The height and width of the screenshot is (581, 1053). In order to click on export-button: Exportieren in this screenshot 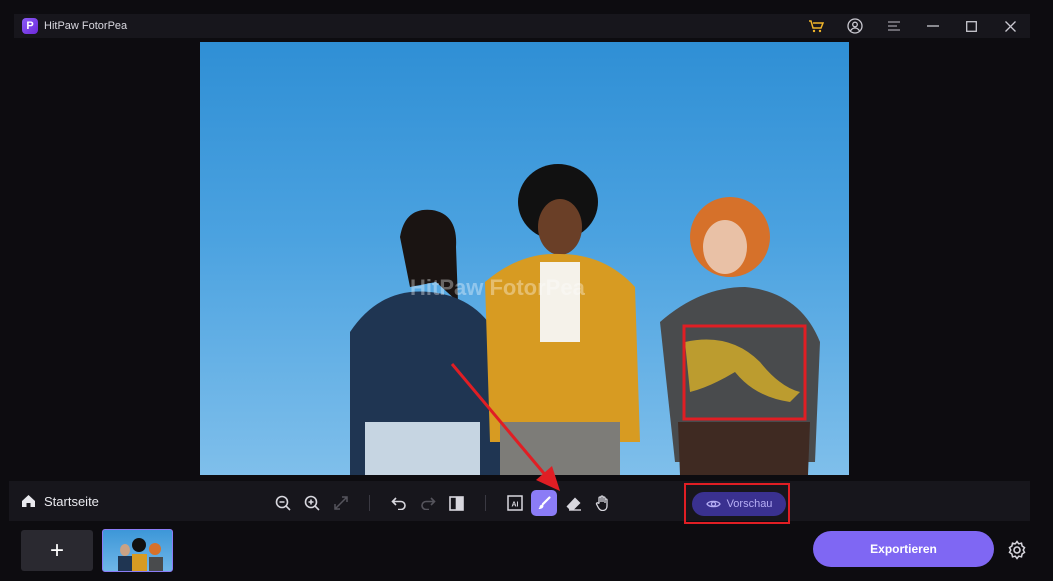, I will do `click(903, 549)`.